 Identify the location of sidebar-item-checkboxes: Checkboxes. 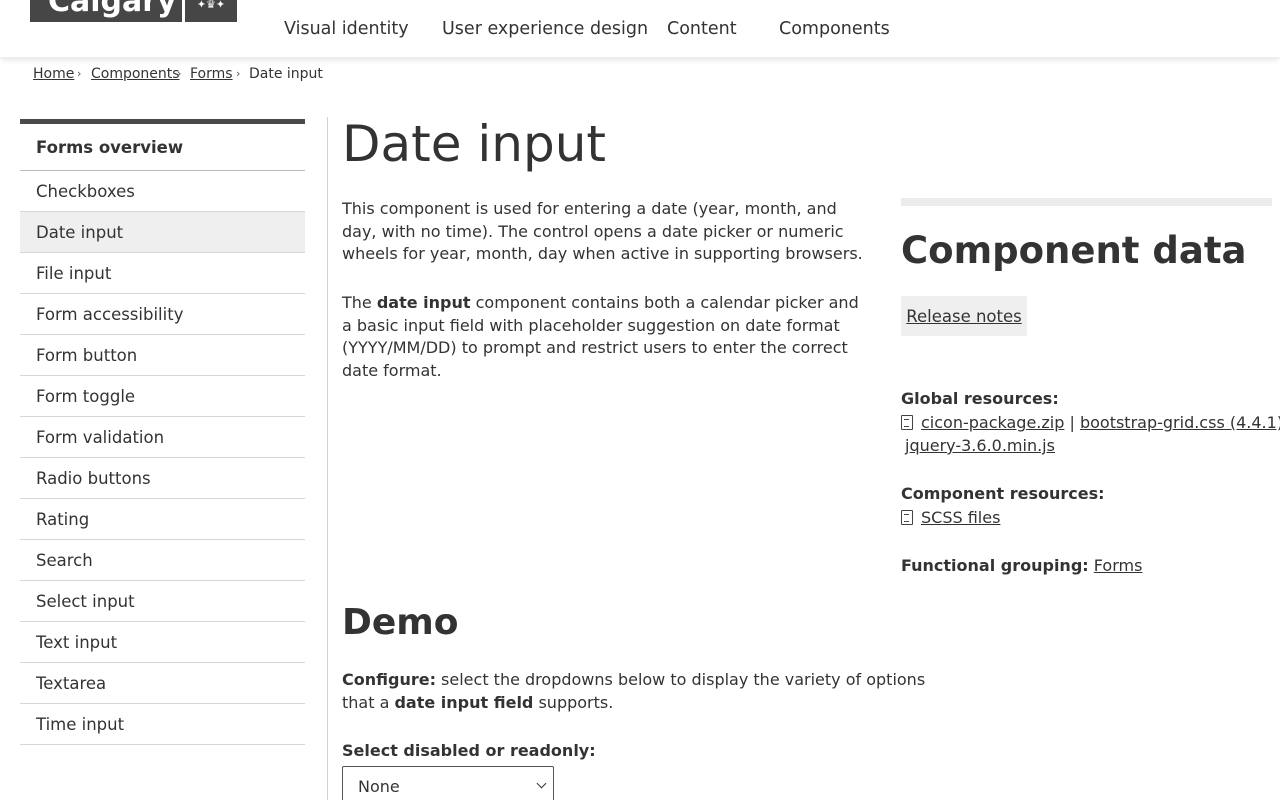
(162, 191).